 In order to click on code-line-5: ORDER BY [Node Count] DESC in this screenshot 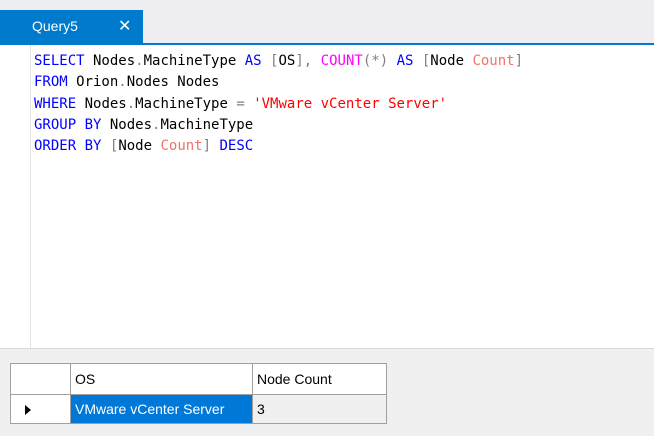, I will do `click(144, 146)`.